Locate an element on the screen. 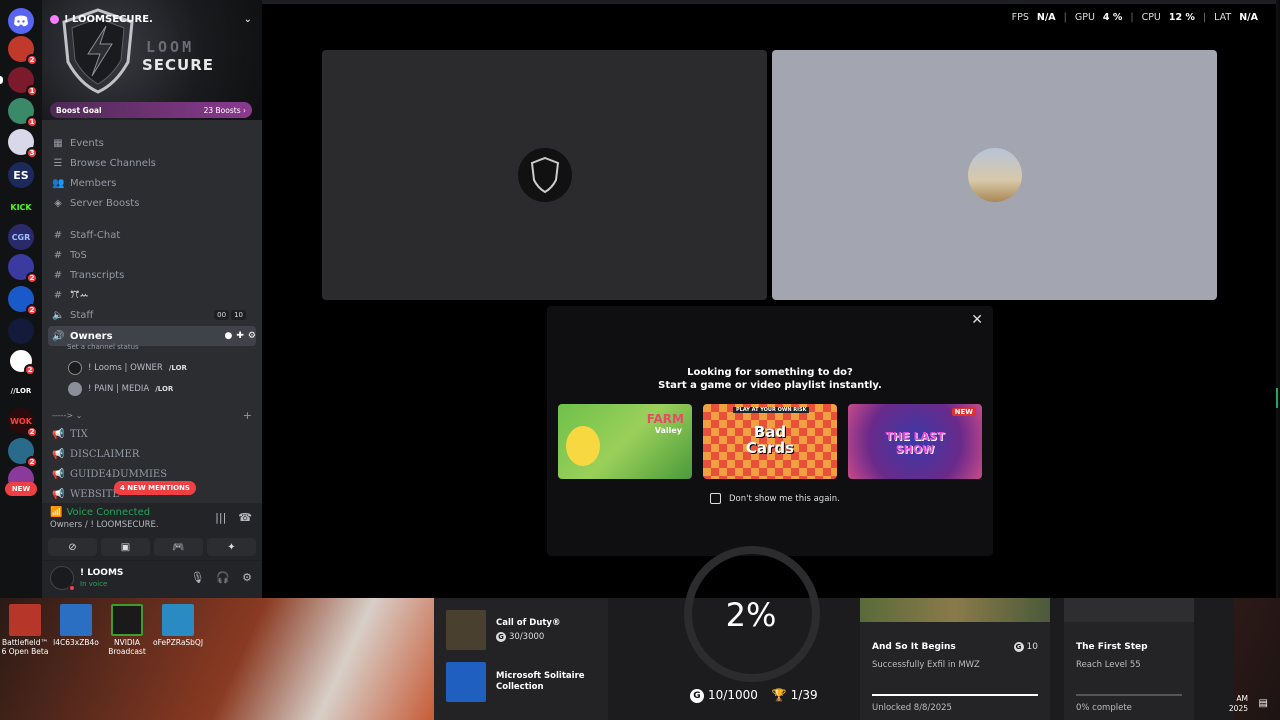 This screenshot has height=720, width=1280. trophy-icon: 🏆 is located at coordinates (779, 695).